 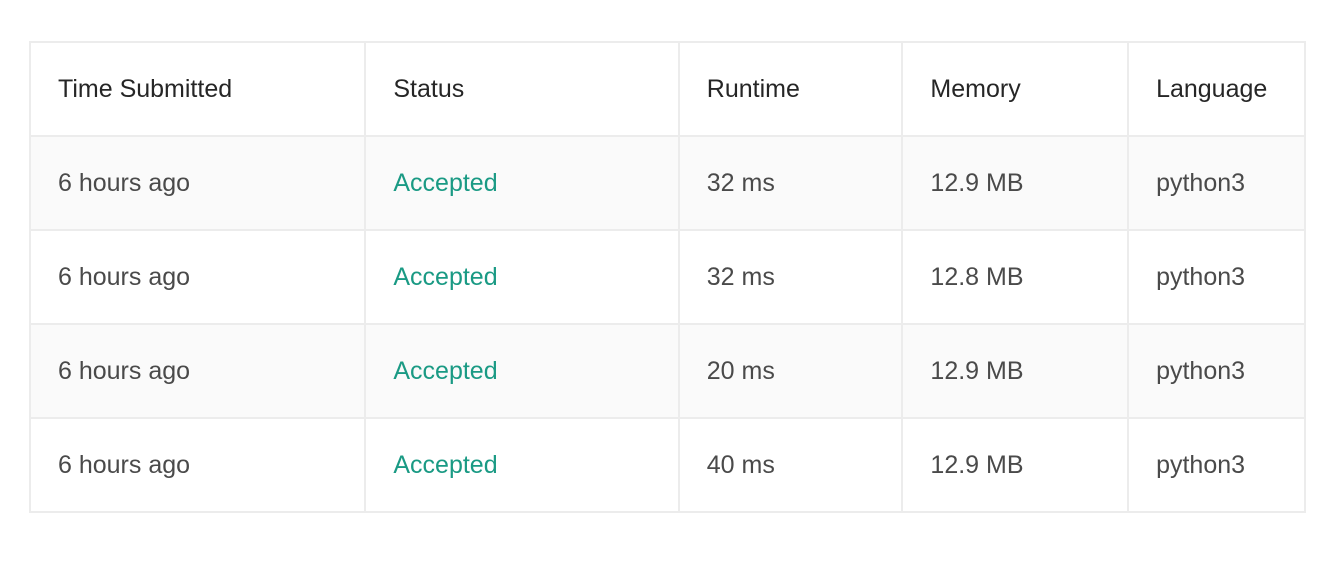 I want to click on memory-cell: 12.8 MB, so click(x=1015, y=277).